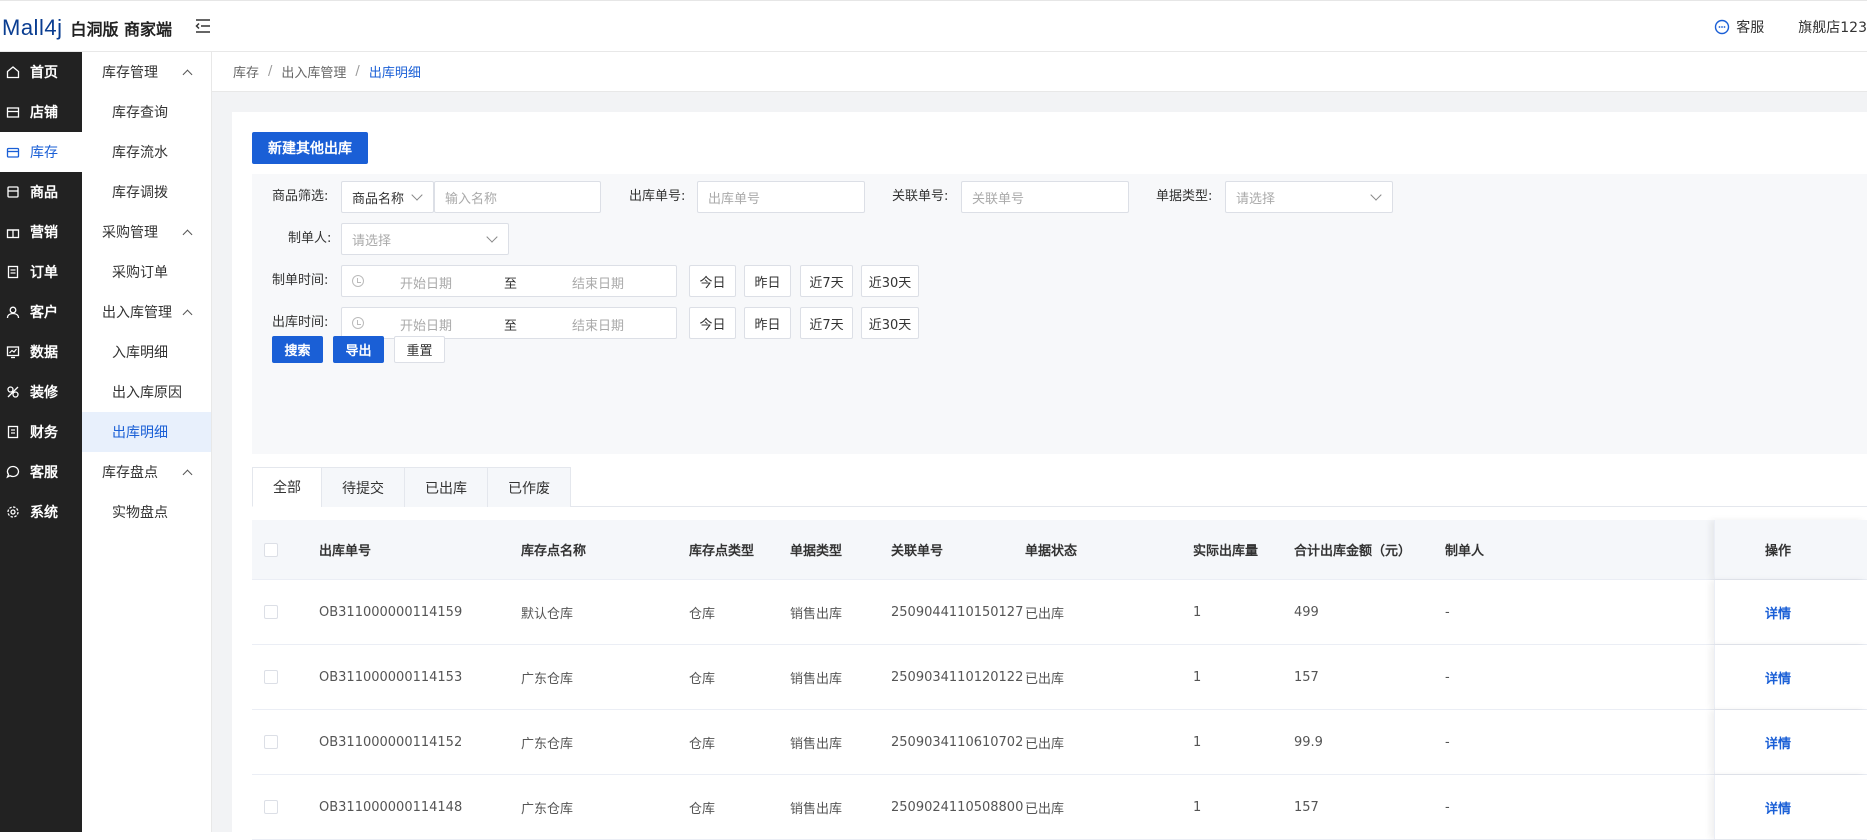 This screenshot has height=840, width=1867. I want to click on logo-mark: Mall4j, so click(32, 27).